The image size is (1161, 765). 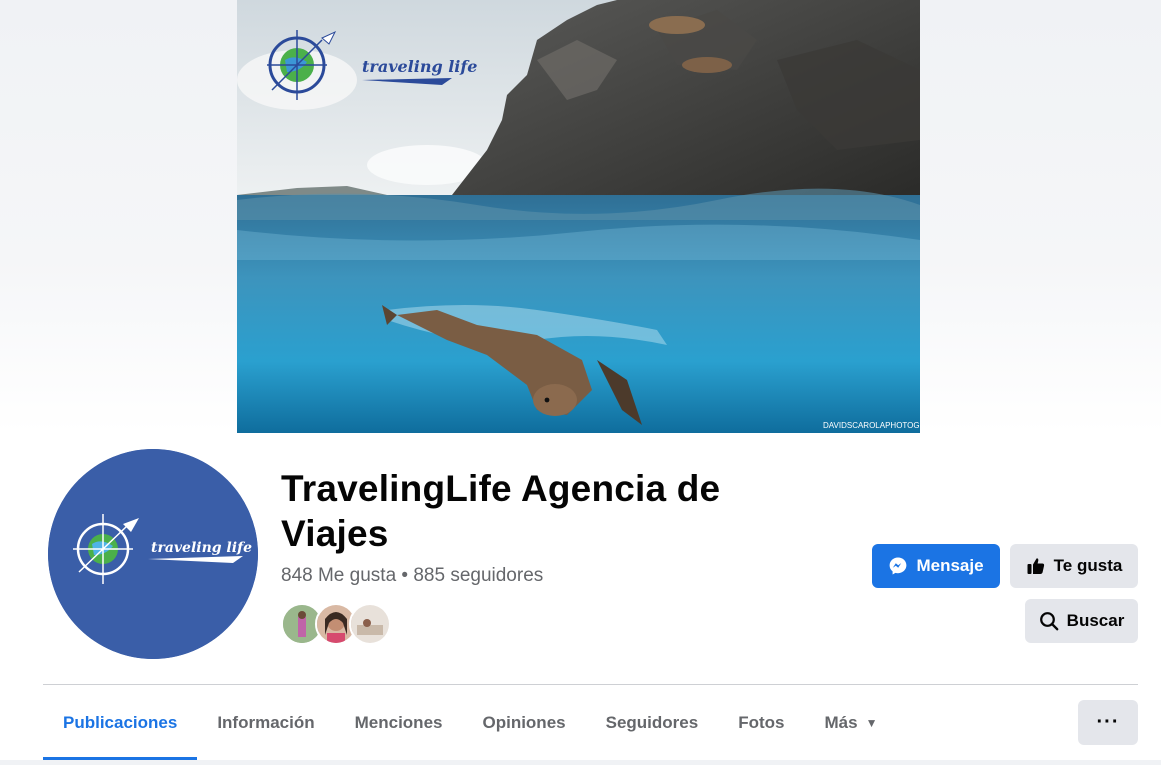 What do you see at coordinates (201, 548) in the screenshot?
I see `avatar-logo-text: traveling life` at bounding box center [201, 548].